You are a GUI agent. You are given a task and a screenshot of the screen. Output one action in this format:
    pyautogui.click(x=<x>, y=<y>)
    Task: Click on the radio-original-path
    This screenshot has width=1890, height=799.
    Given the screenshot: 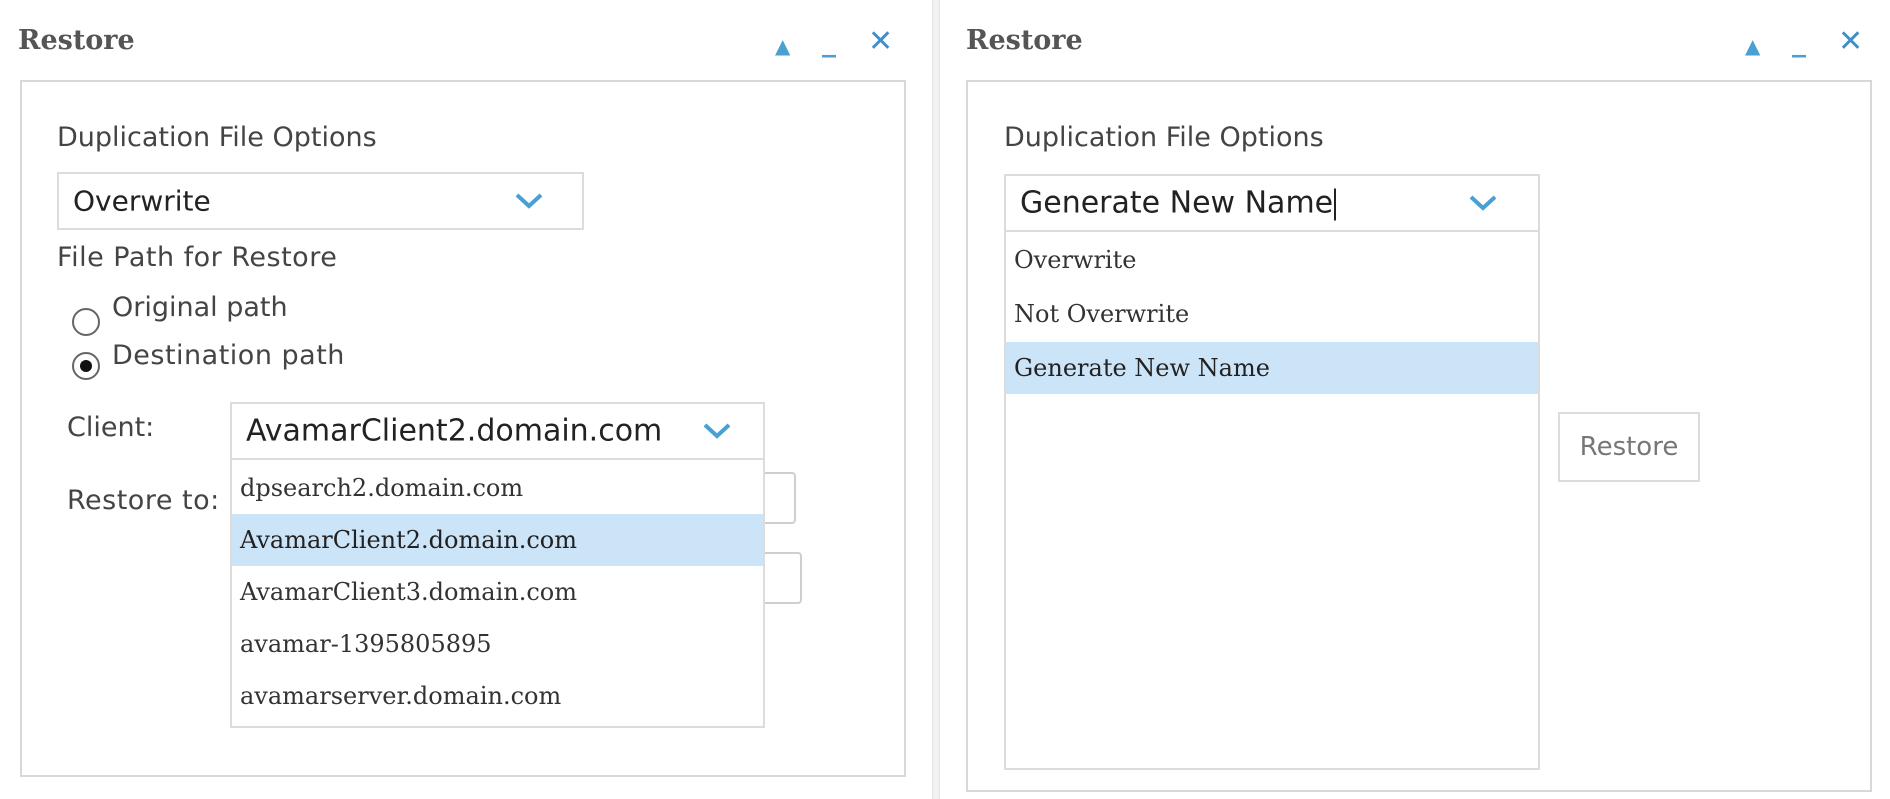 What is the action you would take?
    pyautogui.click(x=86, y=322)
    